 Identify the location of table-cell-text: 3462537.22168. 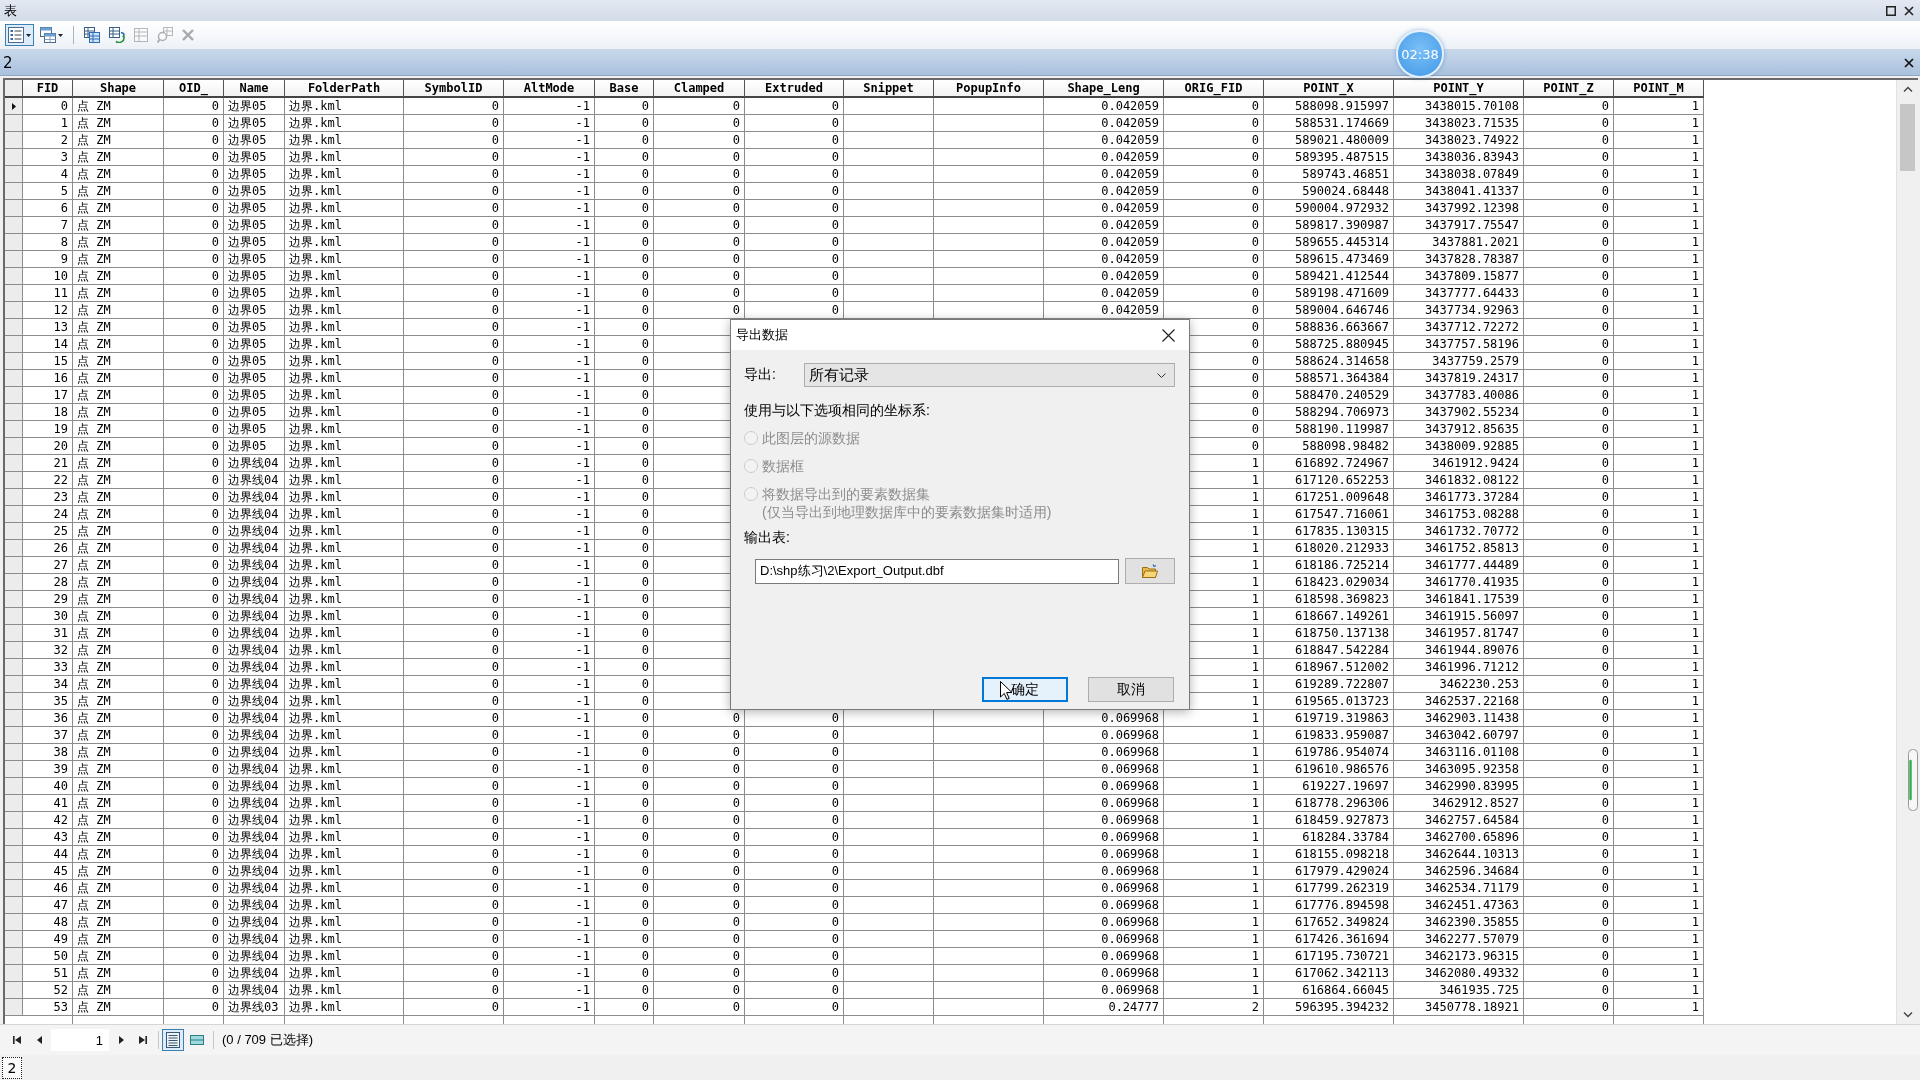
(1472, 701).